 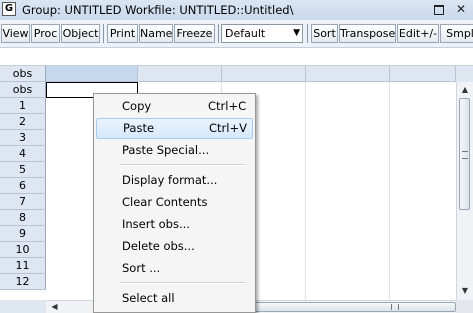 What do you see at coordinates (174, 128) in the screenshot?
I see `menu-item-paste: Paste Ctrl+V` at bounding box center [174, 128].